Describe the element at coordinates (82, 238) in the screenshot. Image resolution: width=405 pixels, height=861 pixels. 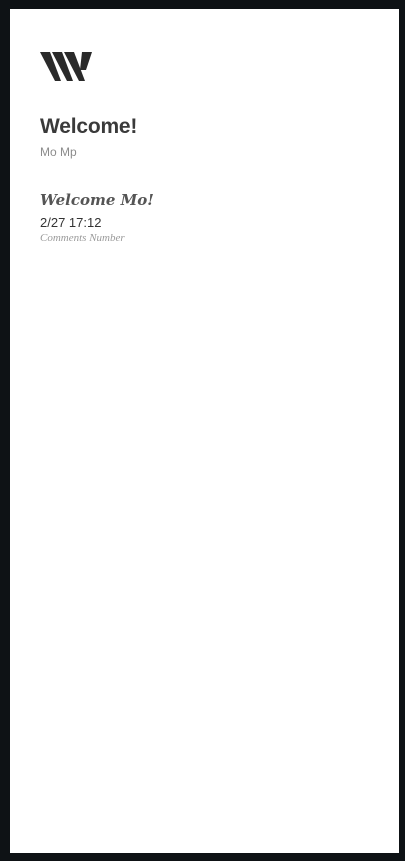
I see `post-comments-count: Comments Number` at that location.